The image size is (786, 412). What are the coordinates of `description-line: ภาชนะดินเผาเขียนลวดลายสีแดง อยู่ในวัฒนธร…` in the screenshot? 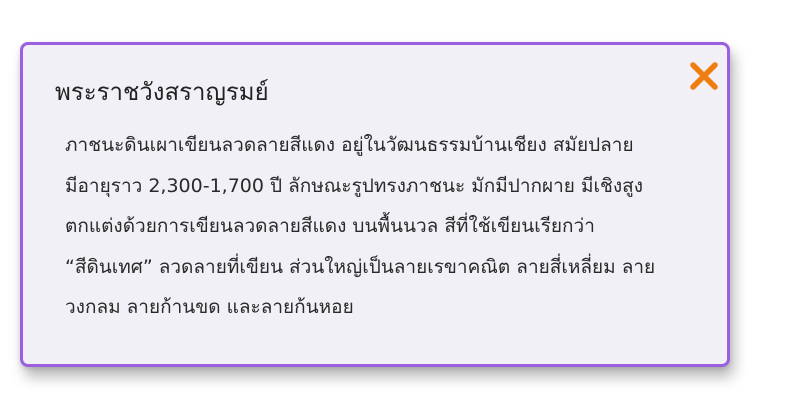 It's located at (349, 145).